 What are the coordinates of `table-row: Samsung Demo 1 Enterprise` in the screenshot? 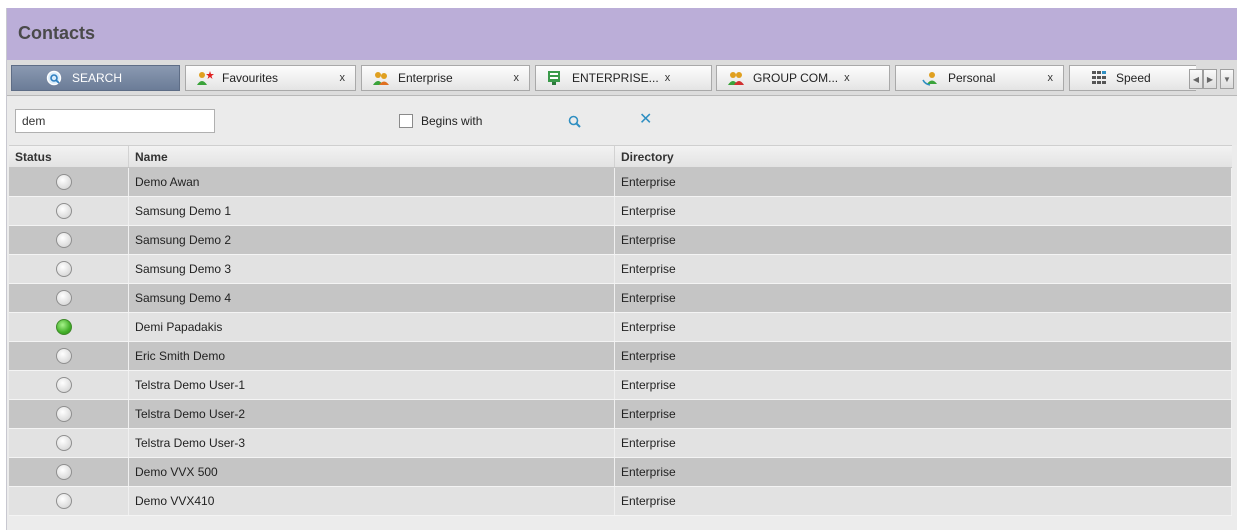 It's located at (620, 211).